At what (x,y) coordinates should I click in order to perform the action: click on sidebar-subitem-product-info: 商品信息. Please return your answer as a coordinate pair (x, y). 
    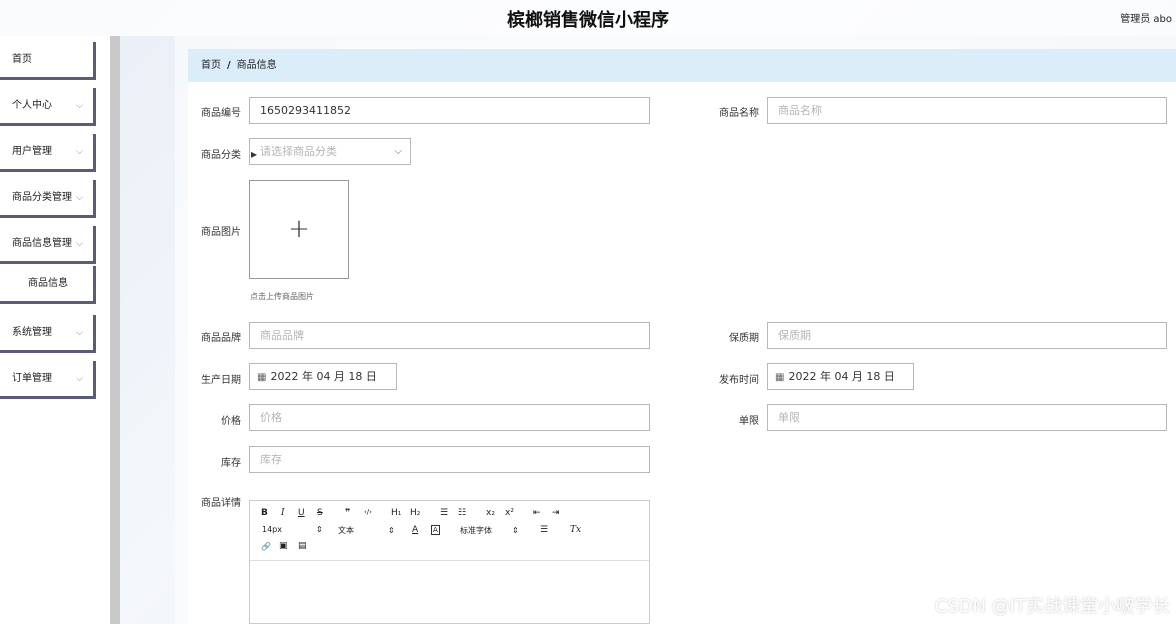
    Looking at the image, I should click on (48, 285).